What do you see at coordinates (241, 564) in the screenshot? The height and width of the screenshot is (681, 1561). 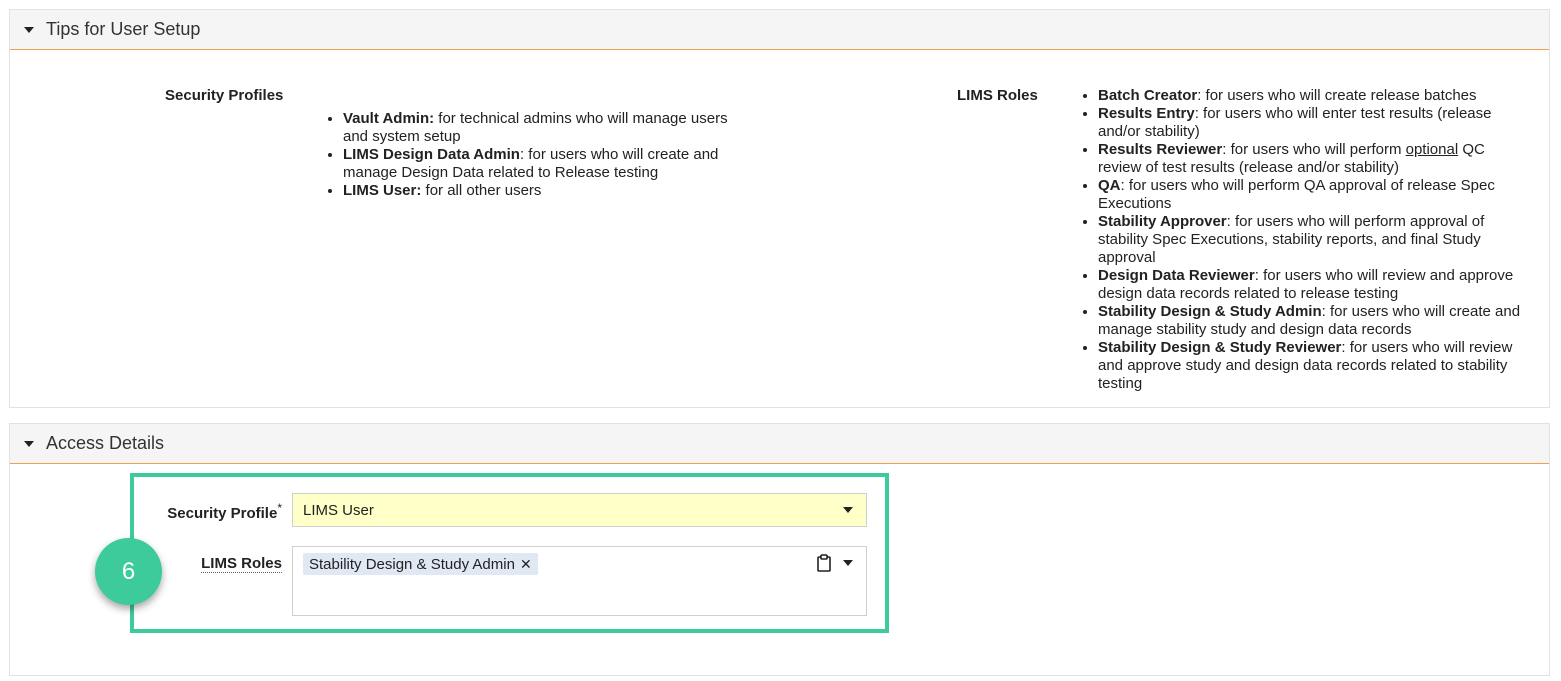 I see `lims-roles-field-label: LIMS Roles` at bounding box center [241, 564].